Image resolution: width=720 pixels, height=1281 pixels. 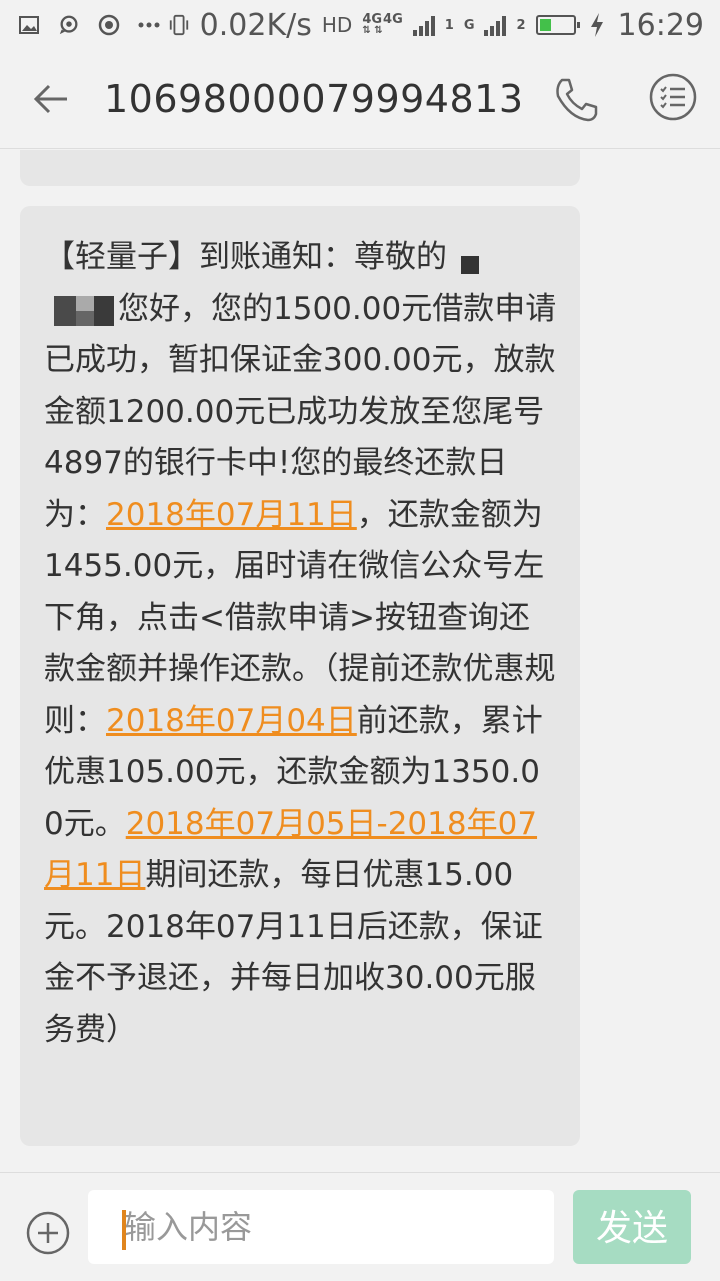 What do you see at coordinates (69, 25) in the screenshot?
I see `chat-notification-icon` at bounding box center [69, 25].